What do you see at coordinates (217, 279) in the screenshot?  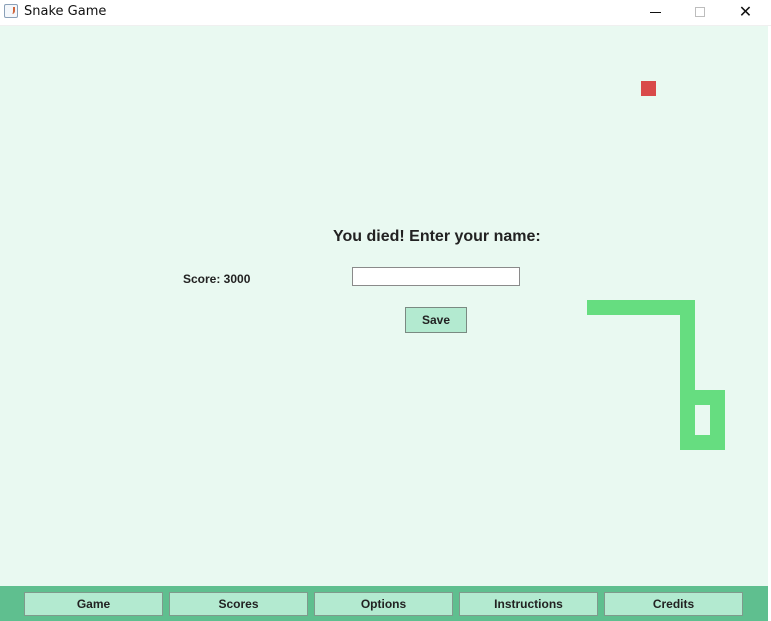 I see `score-label: Score: 3000` at bounding box center [217, 279].